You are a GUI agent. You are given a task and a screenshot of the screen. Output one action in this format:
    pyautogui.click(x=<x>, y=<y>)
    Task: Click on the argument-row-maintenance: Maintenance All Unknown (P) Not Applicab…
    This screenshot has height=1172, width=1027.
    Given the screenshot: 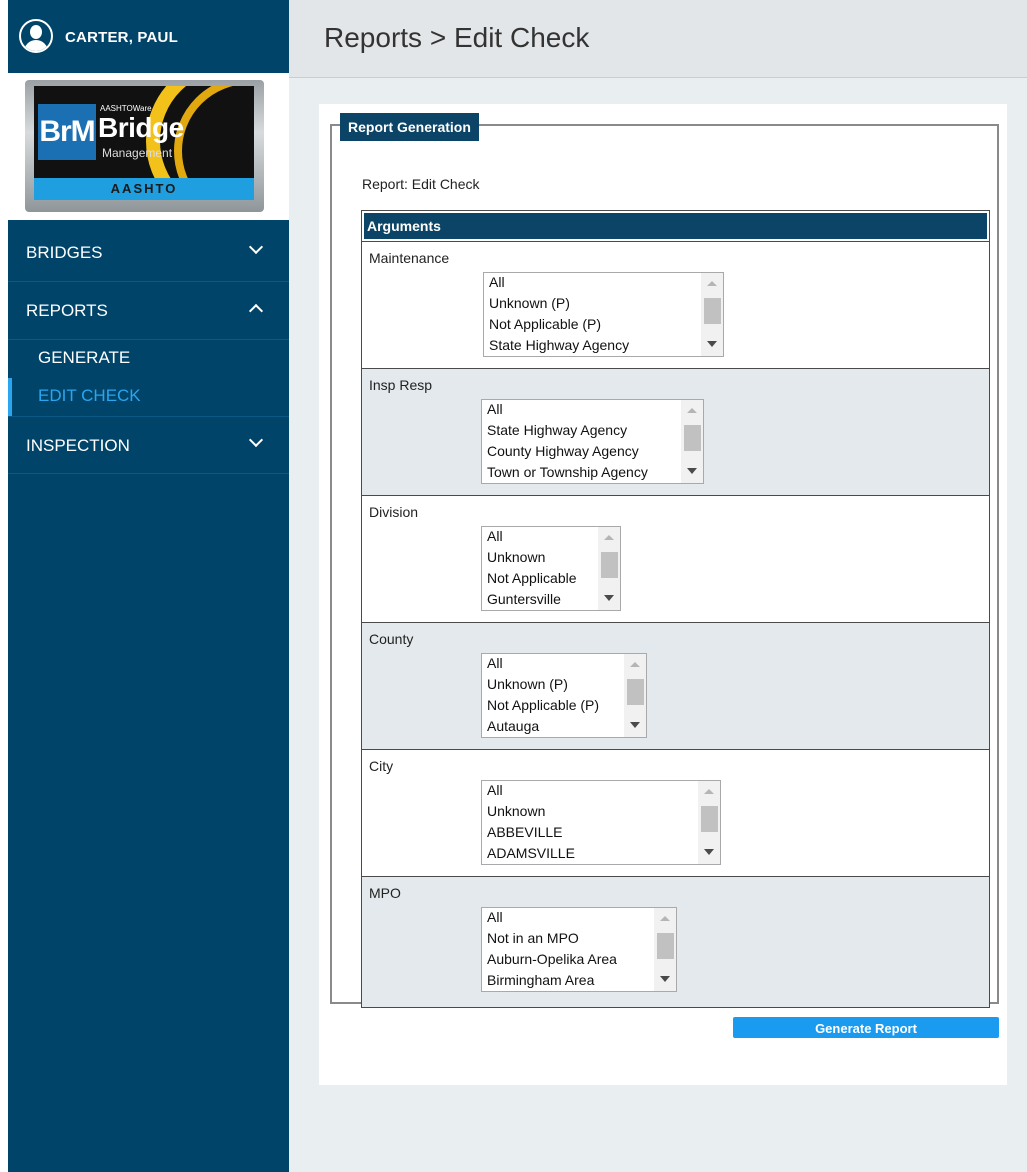 What is the action you would take?
    pyautogui.click(x=675, y=304)
    